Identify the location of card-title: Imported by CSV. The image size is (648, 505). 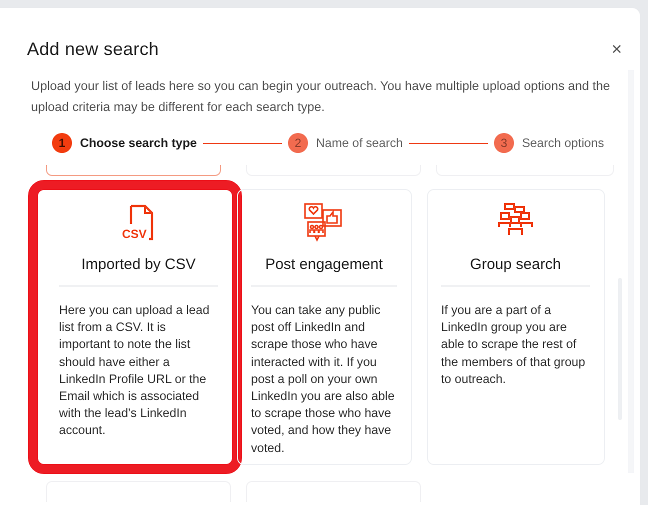
(138, 271).